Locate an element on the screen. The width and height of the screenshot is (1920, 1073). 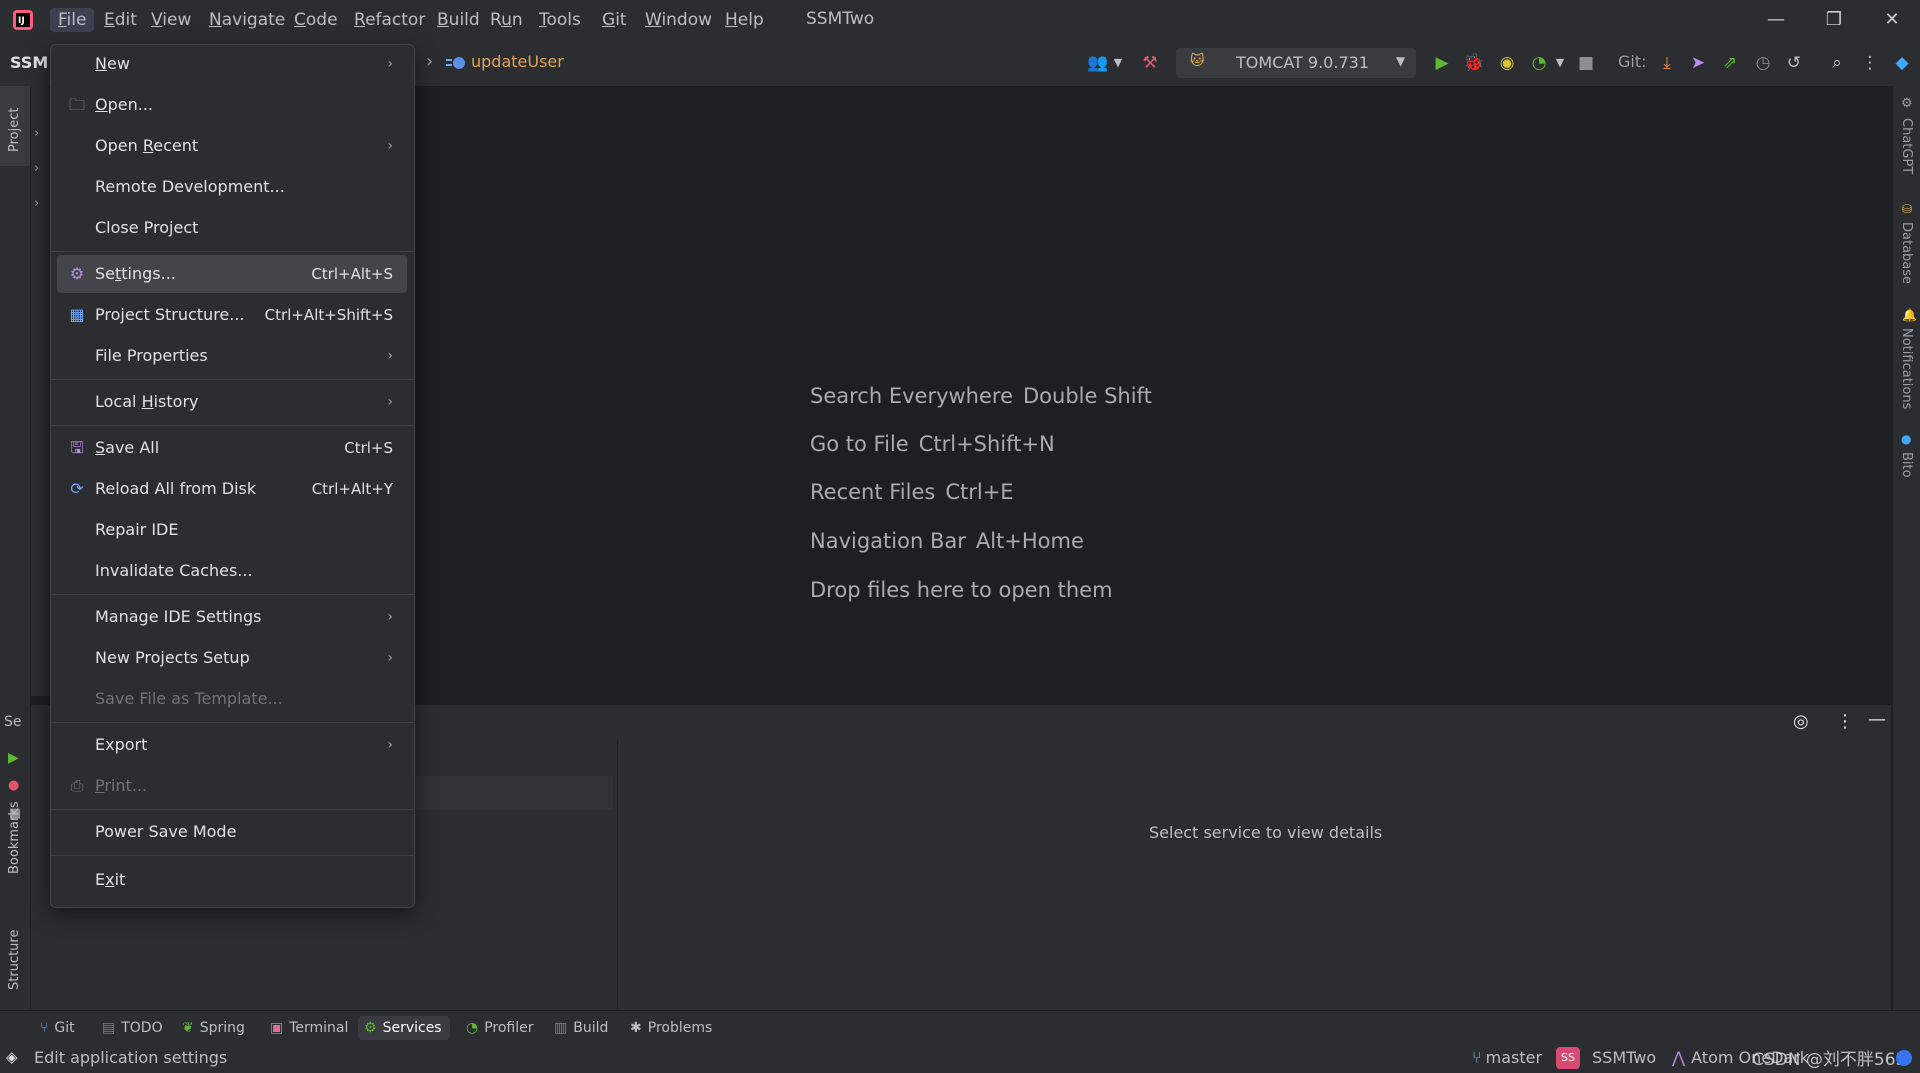
menu-item-export: Export › is located at coordinates (232, 745).